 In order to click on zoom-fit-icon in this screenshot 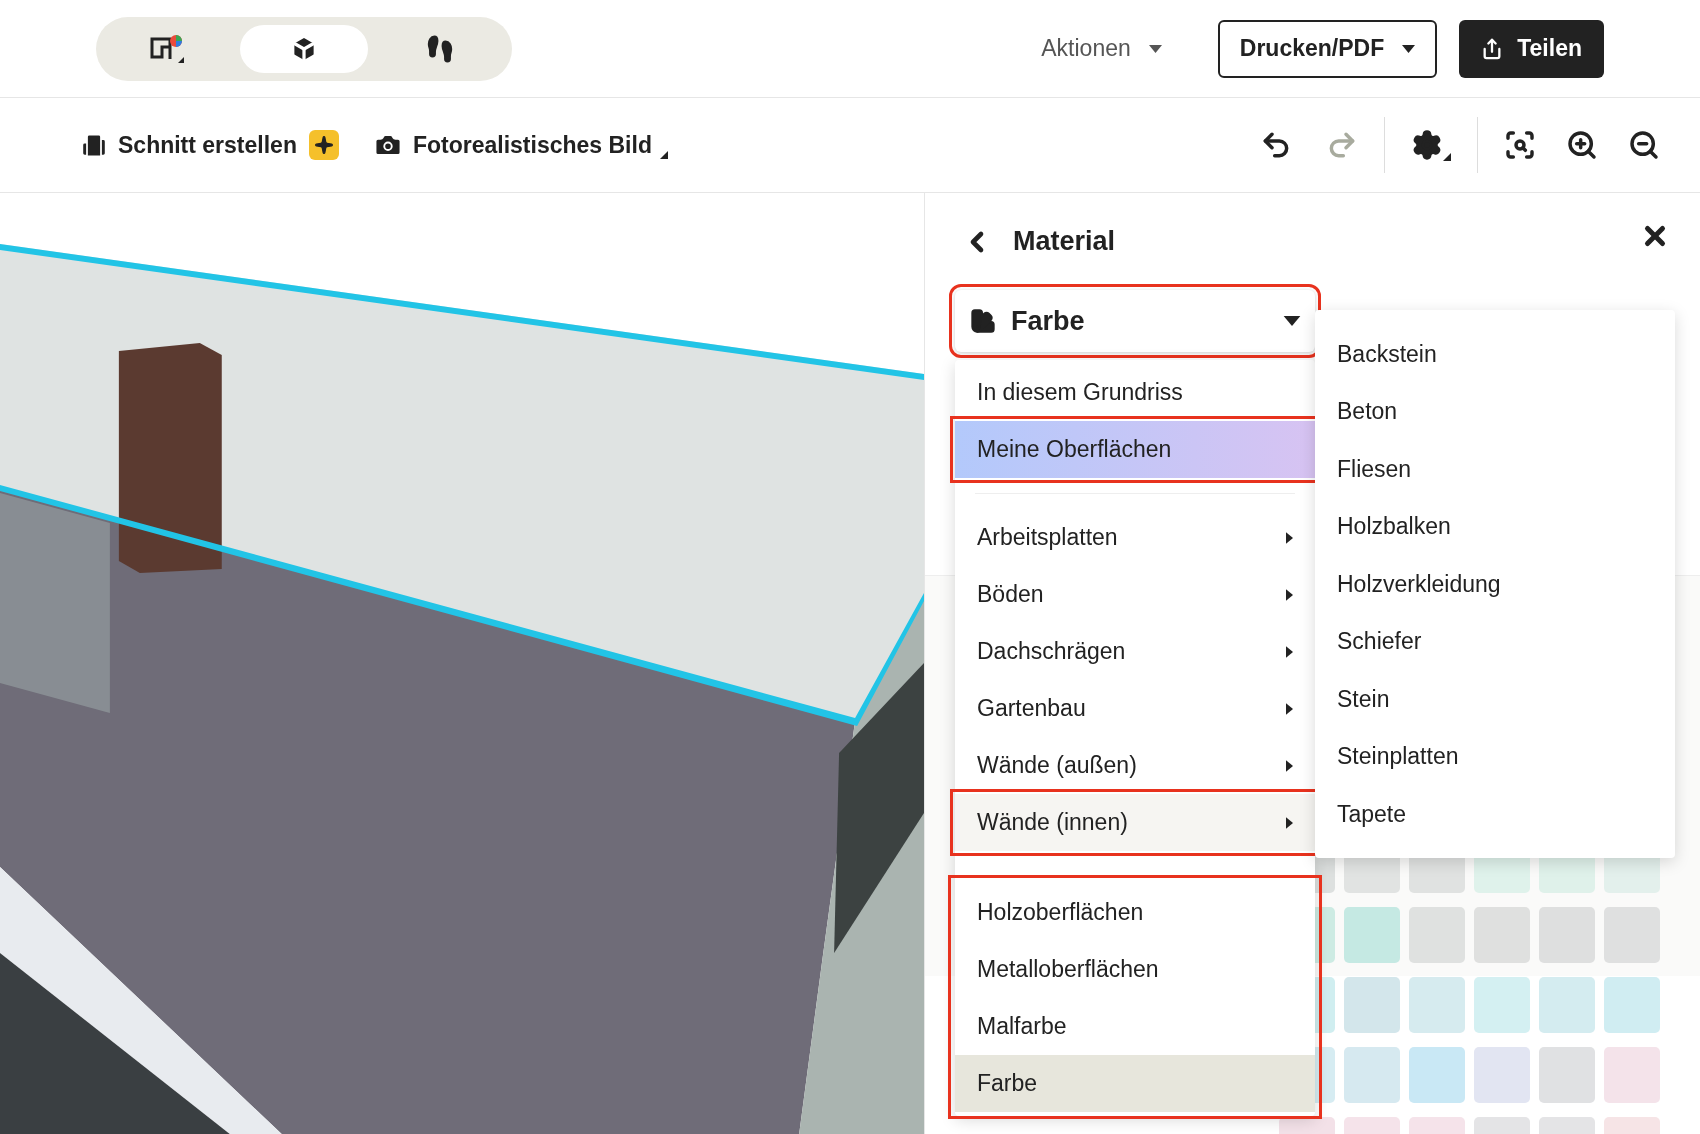, I will do `click(1520, 145)`.